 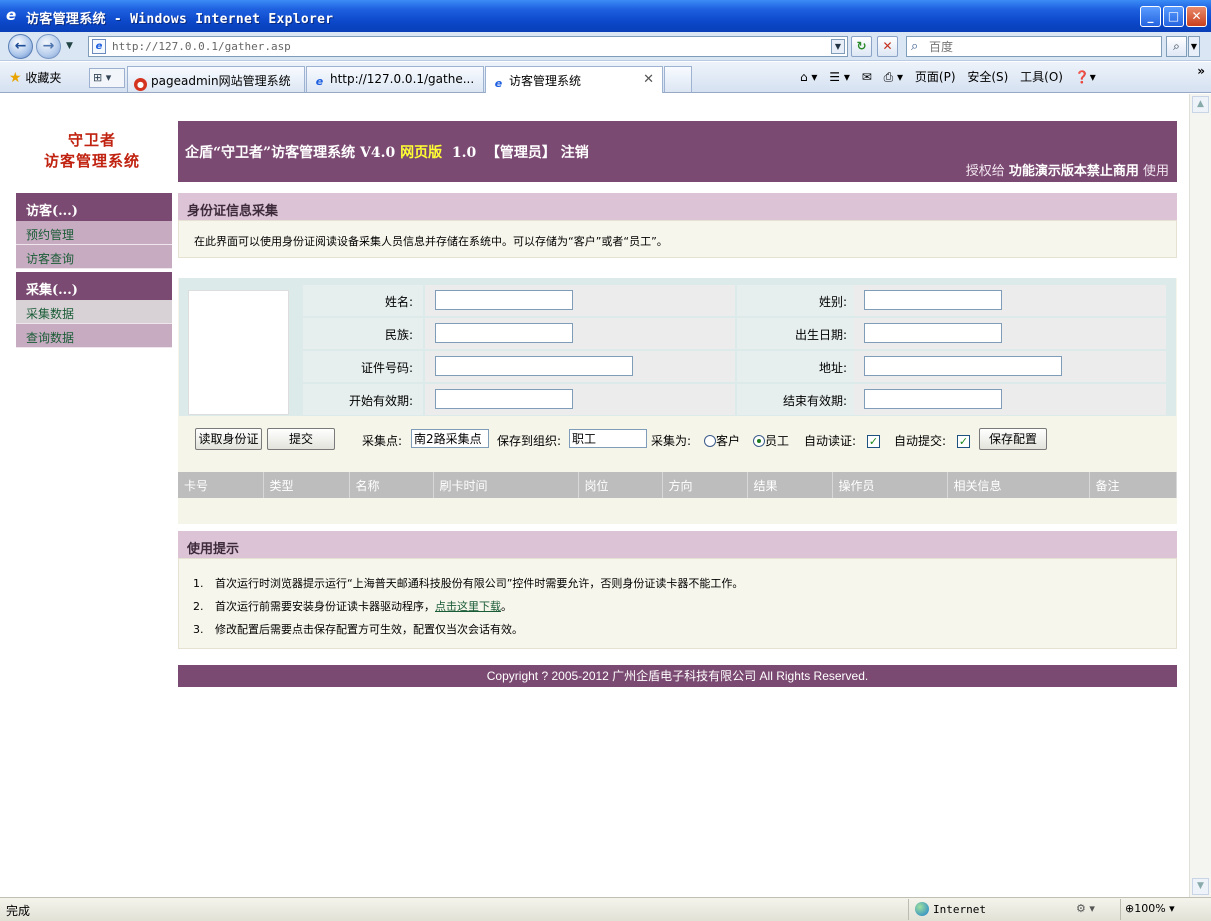 I want to click on zone-label: Internet, so click(x=959, y=909).